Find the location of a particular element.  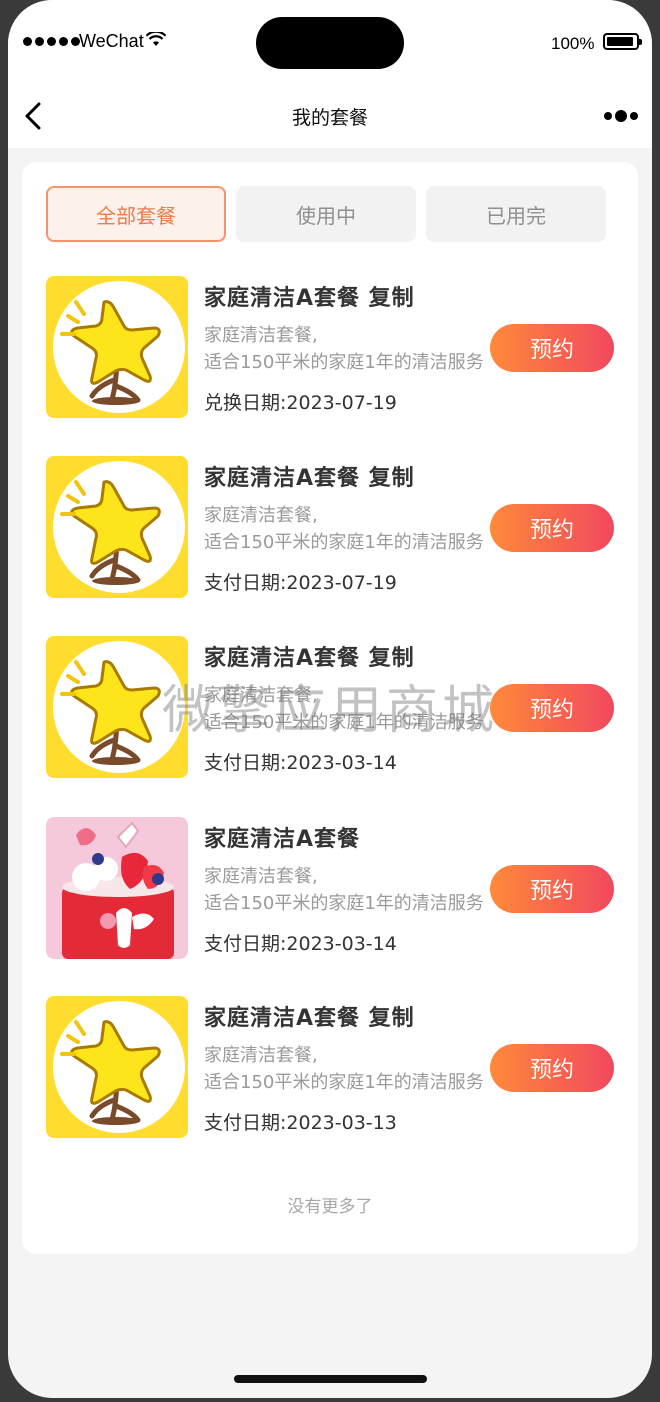

tab-used-up: 已用完 is located at coordinates (516, 214).